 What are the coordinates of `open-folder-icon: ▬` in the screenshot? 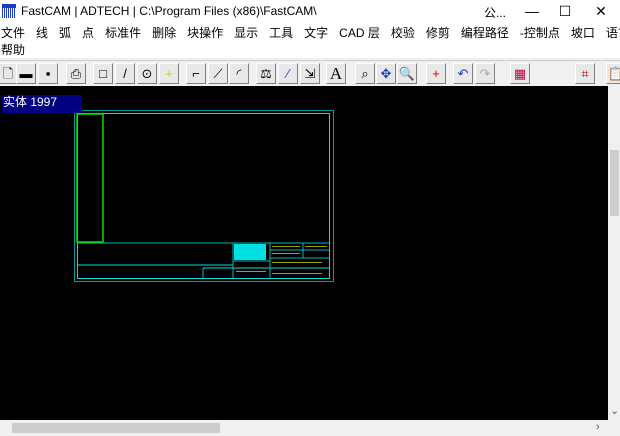 It's located at (26, 73).